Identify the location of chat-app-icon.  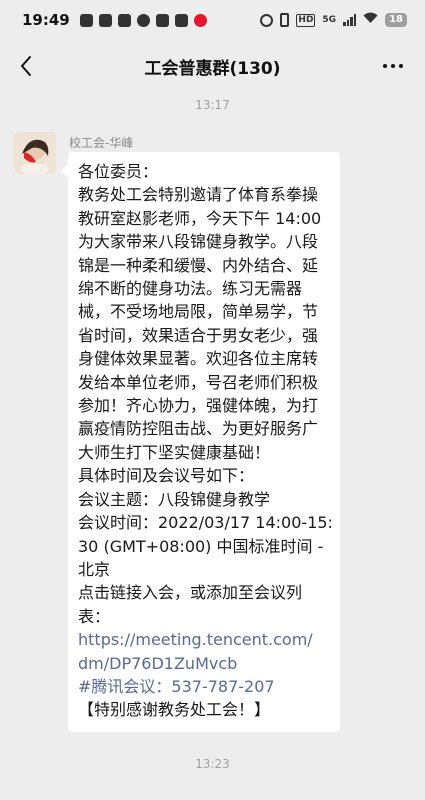
(143, 20).